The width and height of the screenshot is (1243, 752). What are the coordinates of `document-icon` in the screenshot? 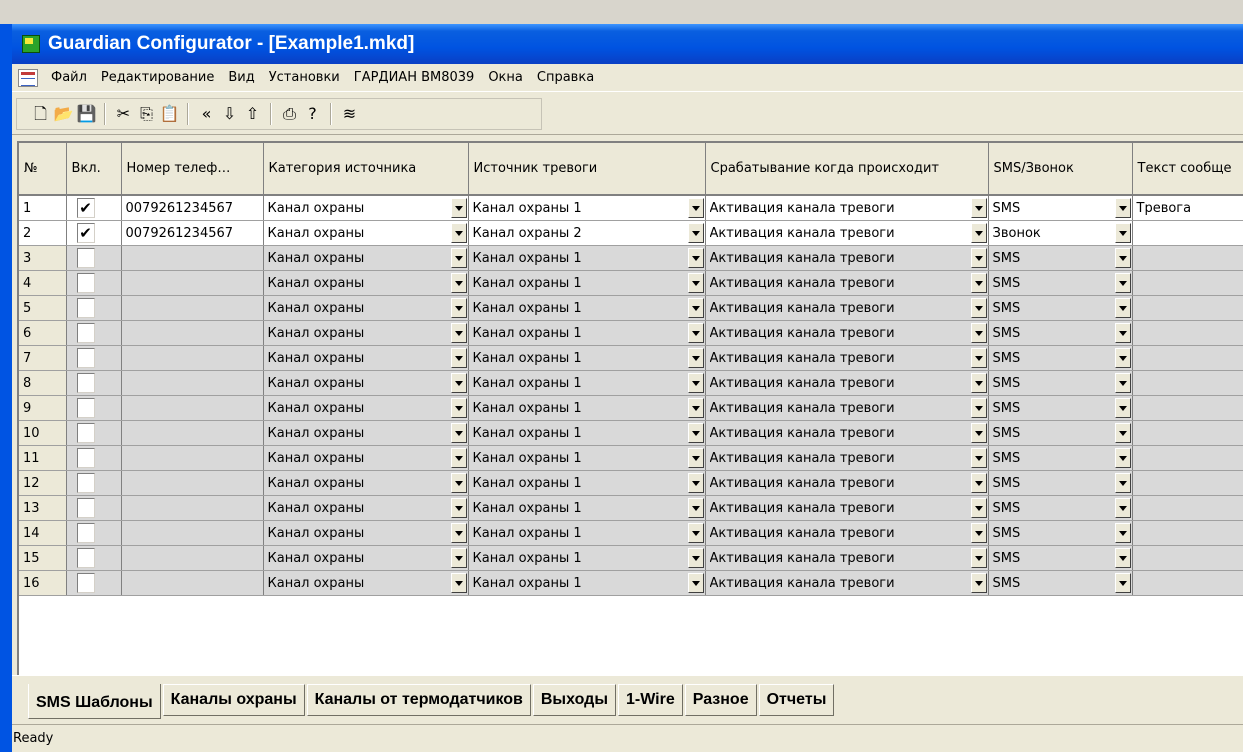 It's located at (28, 77).